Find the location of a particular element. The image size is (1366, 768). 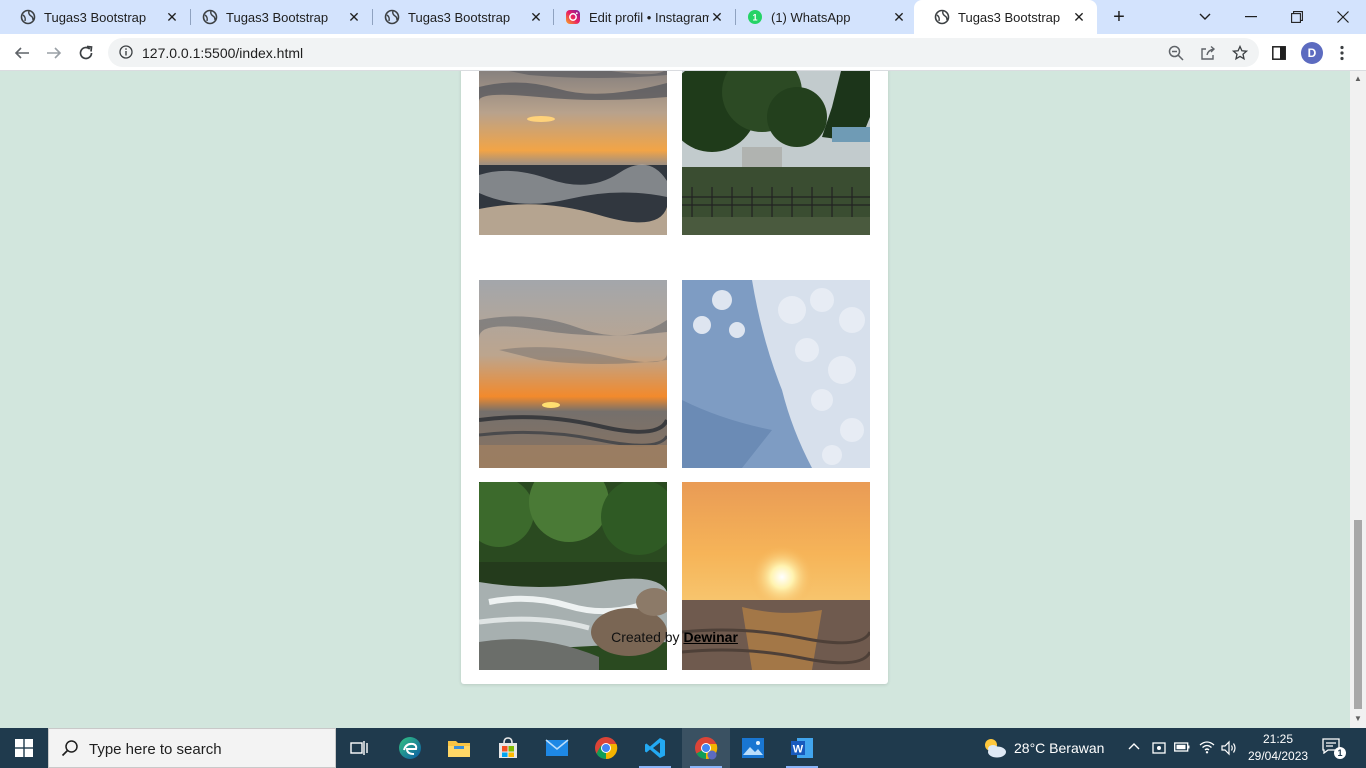

file-explorer-app is located at coordinates (459, 748).